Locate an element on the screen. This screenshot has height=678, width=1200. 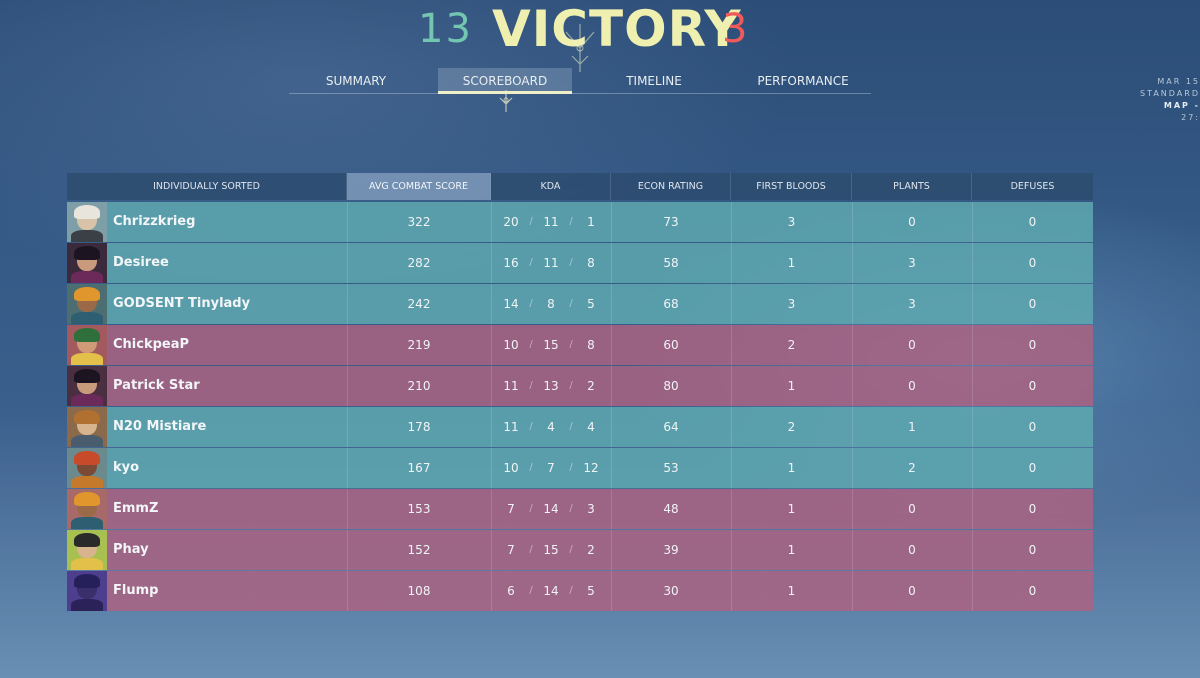
kills-value: 14 is located at coordinates (511, 304).